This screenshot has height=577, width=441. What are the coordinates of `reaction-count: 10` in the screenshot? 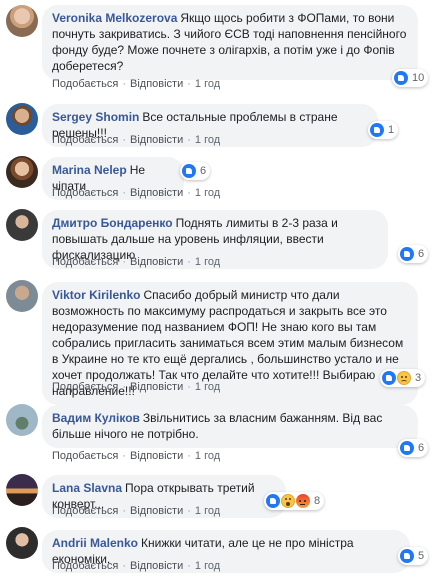 It's located at (418, 78).